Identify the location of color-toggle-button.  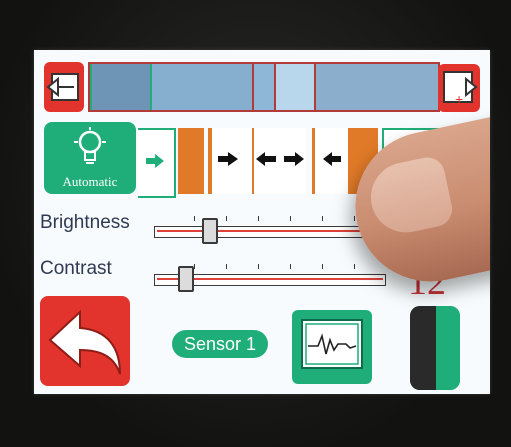
(435, 348).